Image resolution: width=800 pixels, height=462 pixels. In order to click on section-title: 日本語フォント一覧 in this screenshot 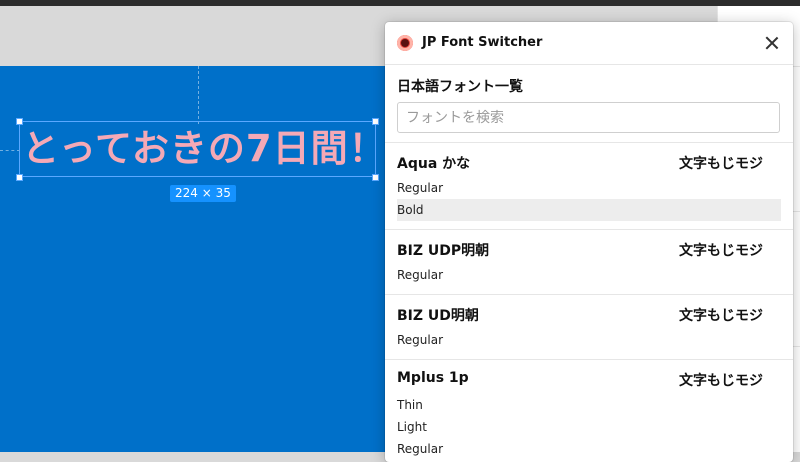, I will do `click(460, 87)`.